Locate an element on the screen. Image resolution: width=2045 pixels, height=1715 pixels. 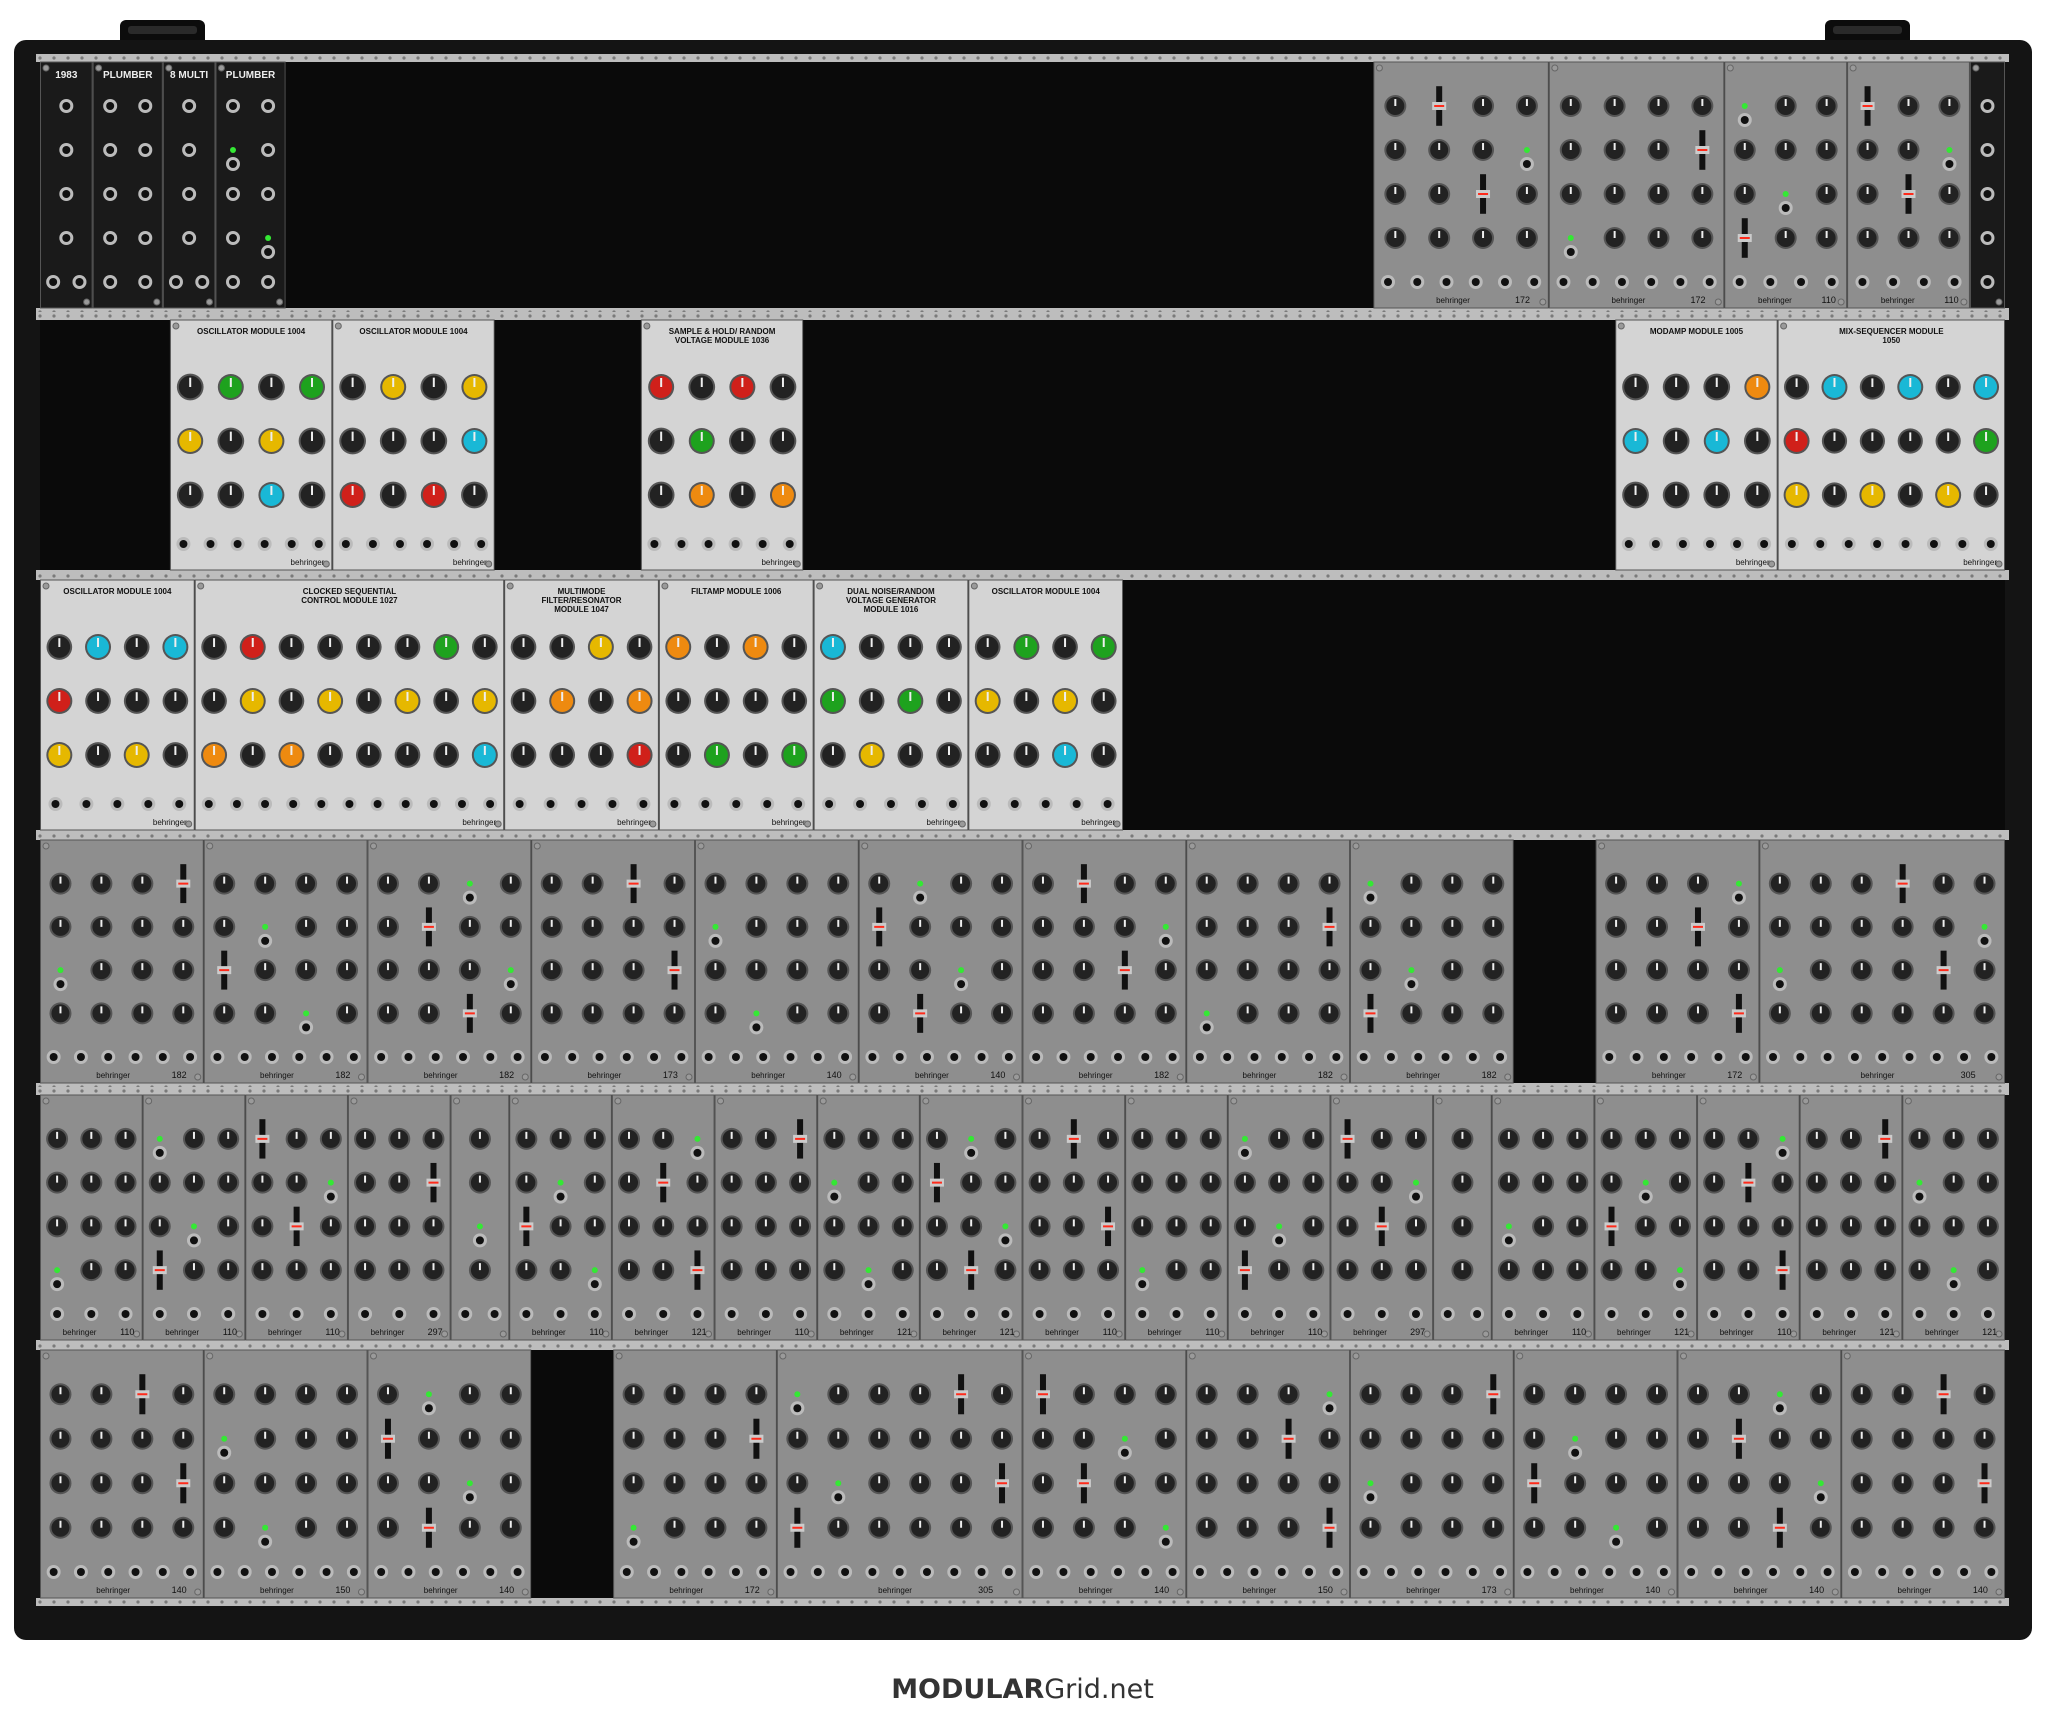
module-0-6: behringer 172 is located at coordinates (1636, 185).